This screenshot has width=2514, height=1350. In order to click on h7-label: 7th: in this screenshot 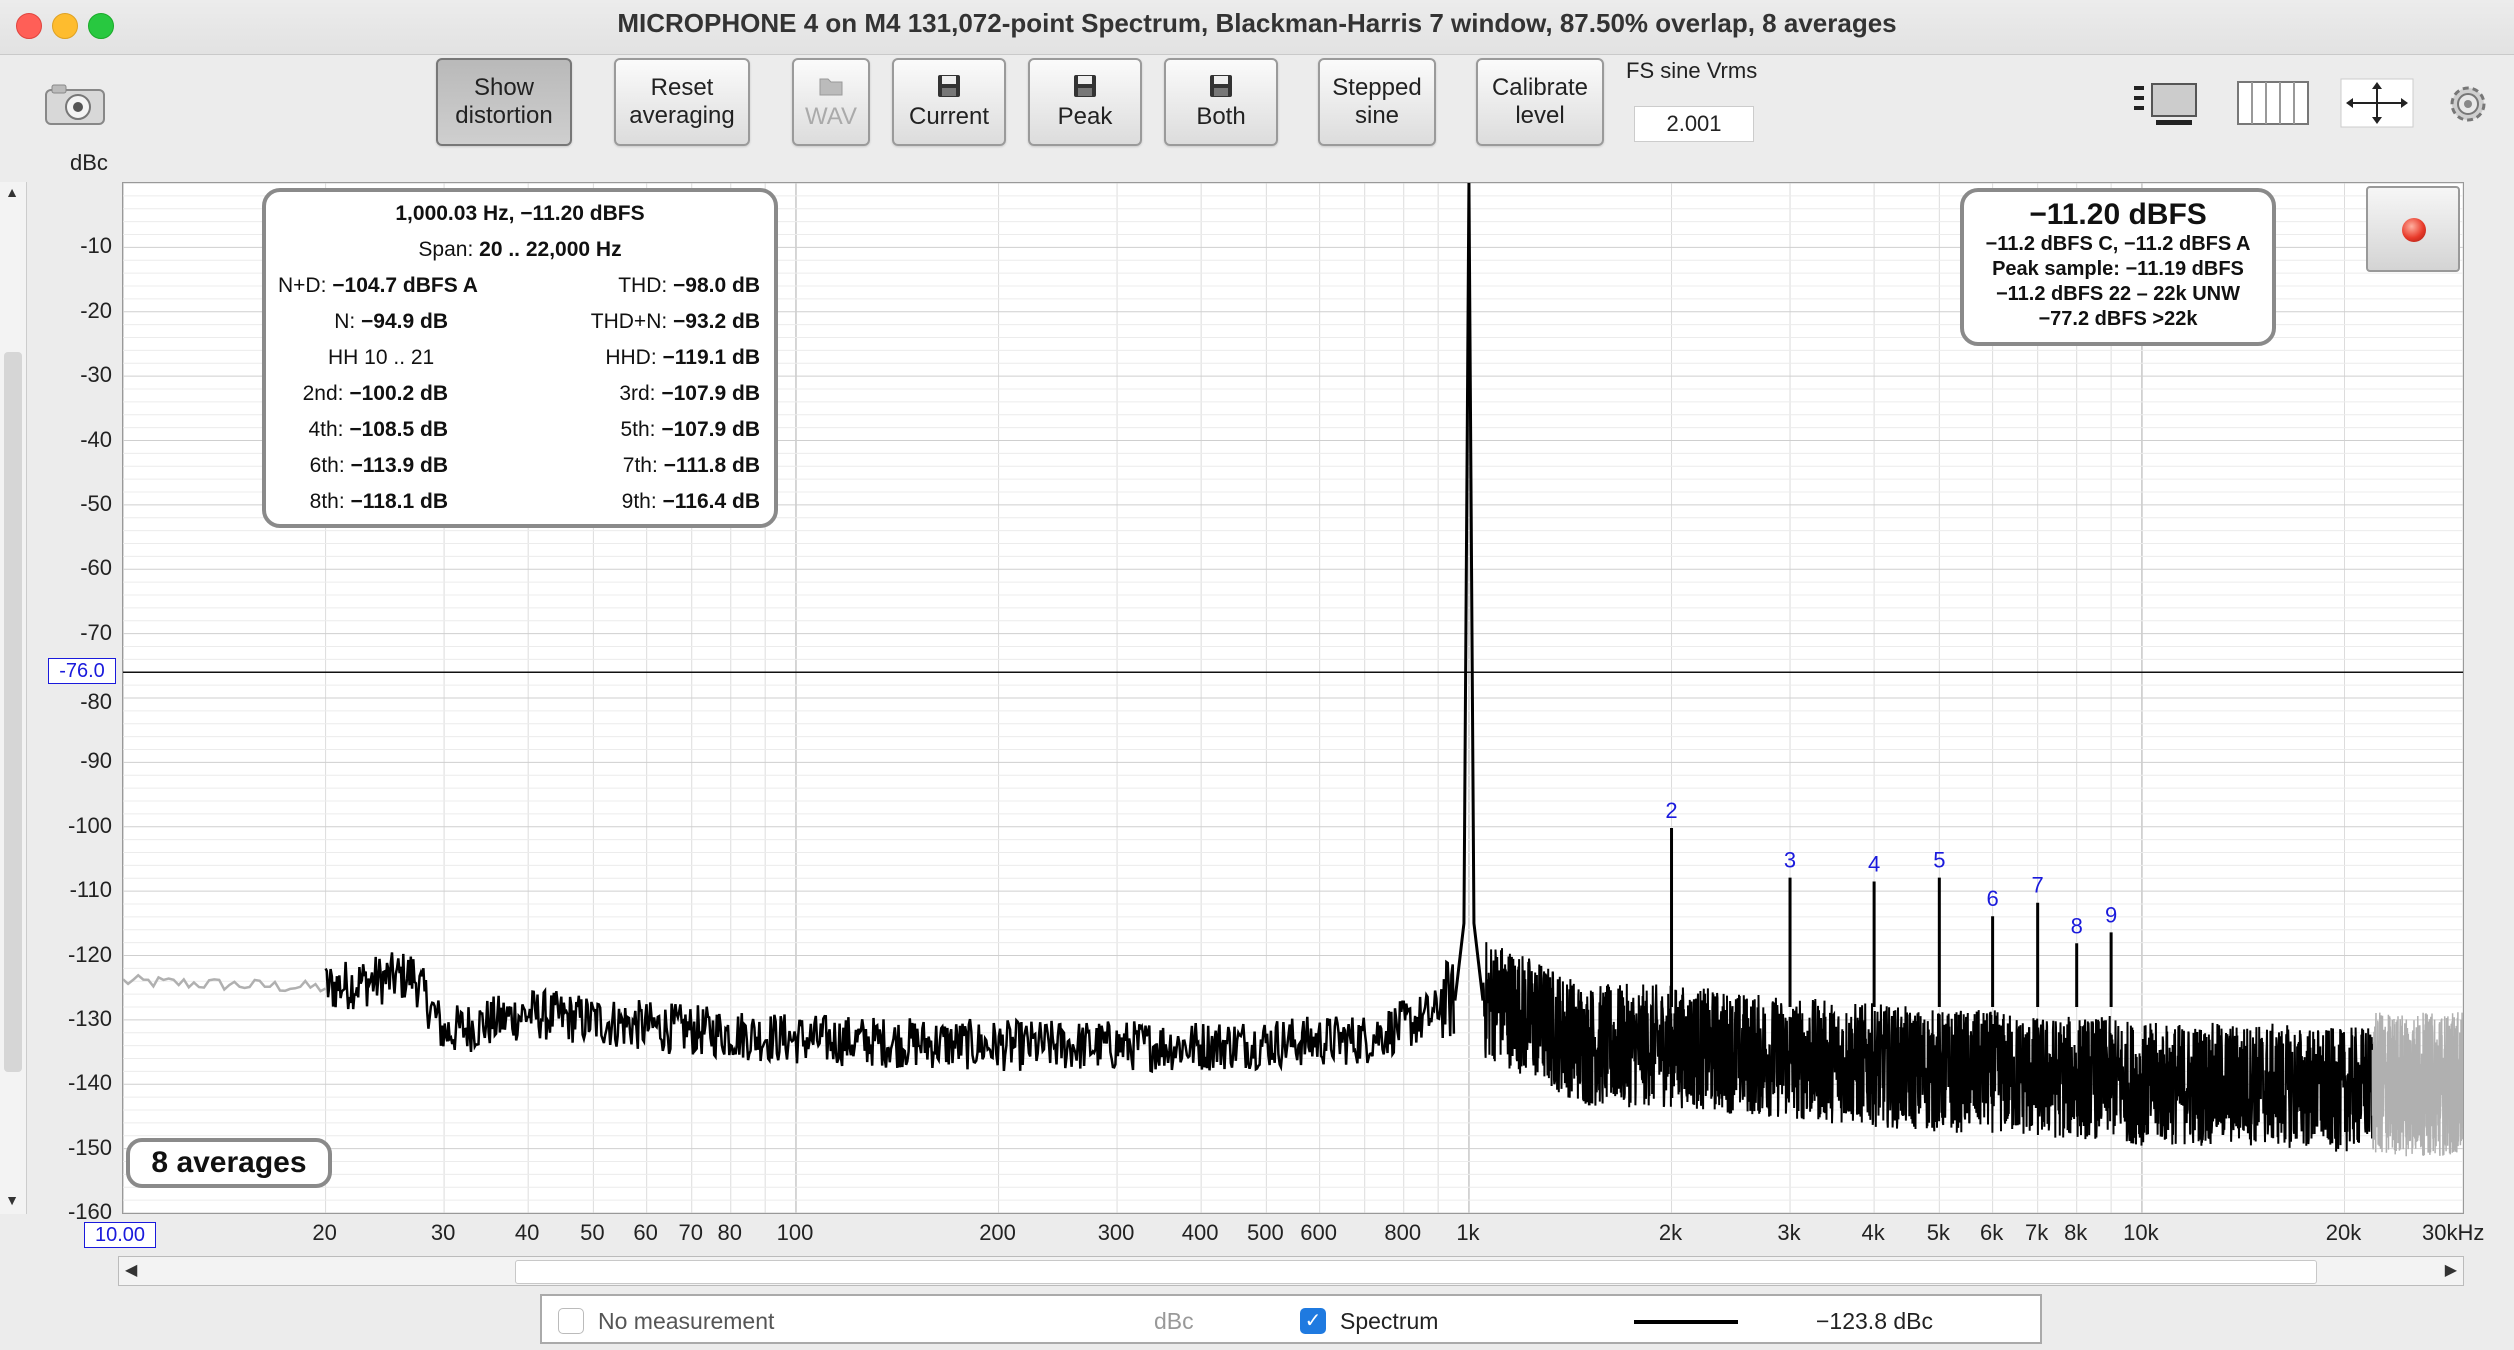, I will do `click(643, 465)`.